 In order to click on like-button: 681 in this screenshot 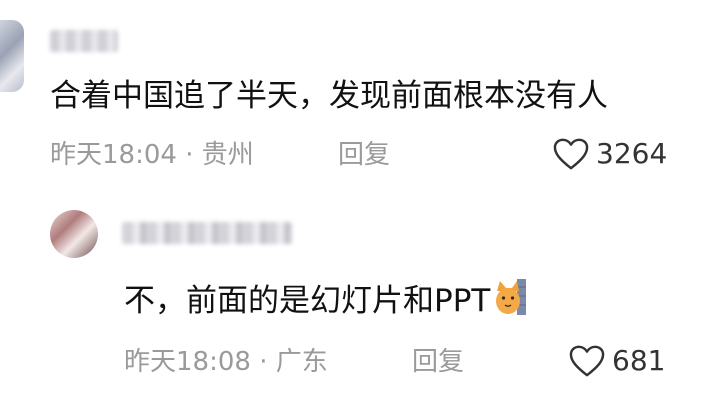, I will do `click(616, 361)`.